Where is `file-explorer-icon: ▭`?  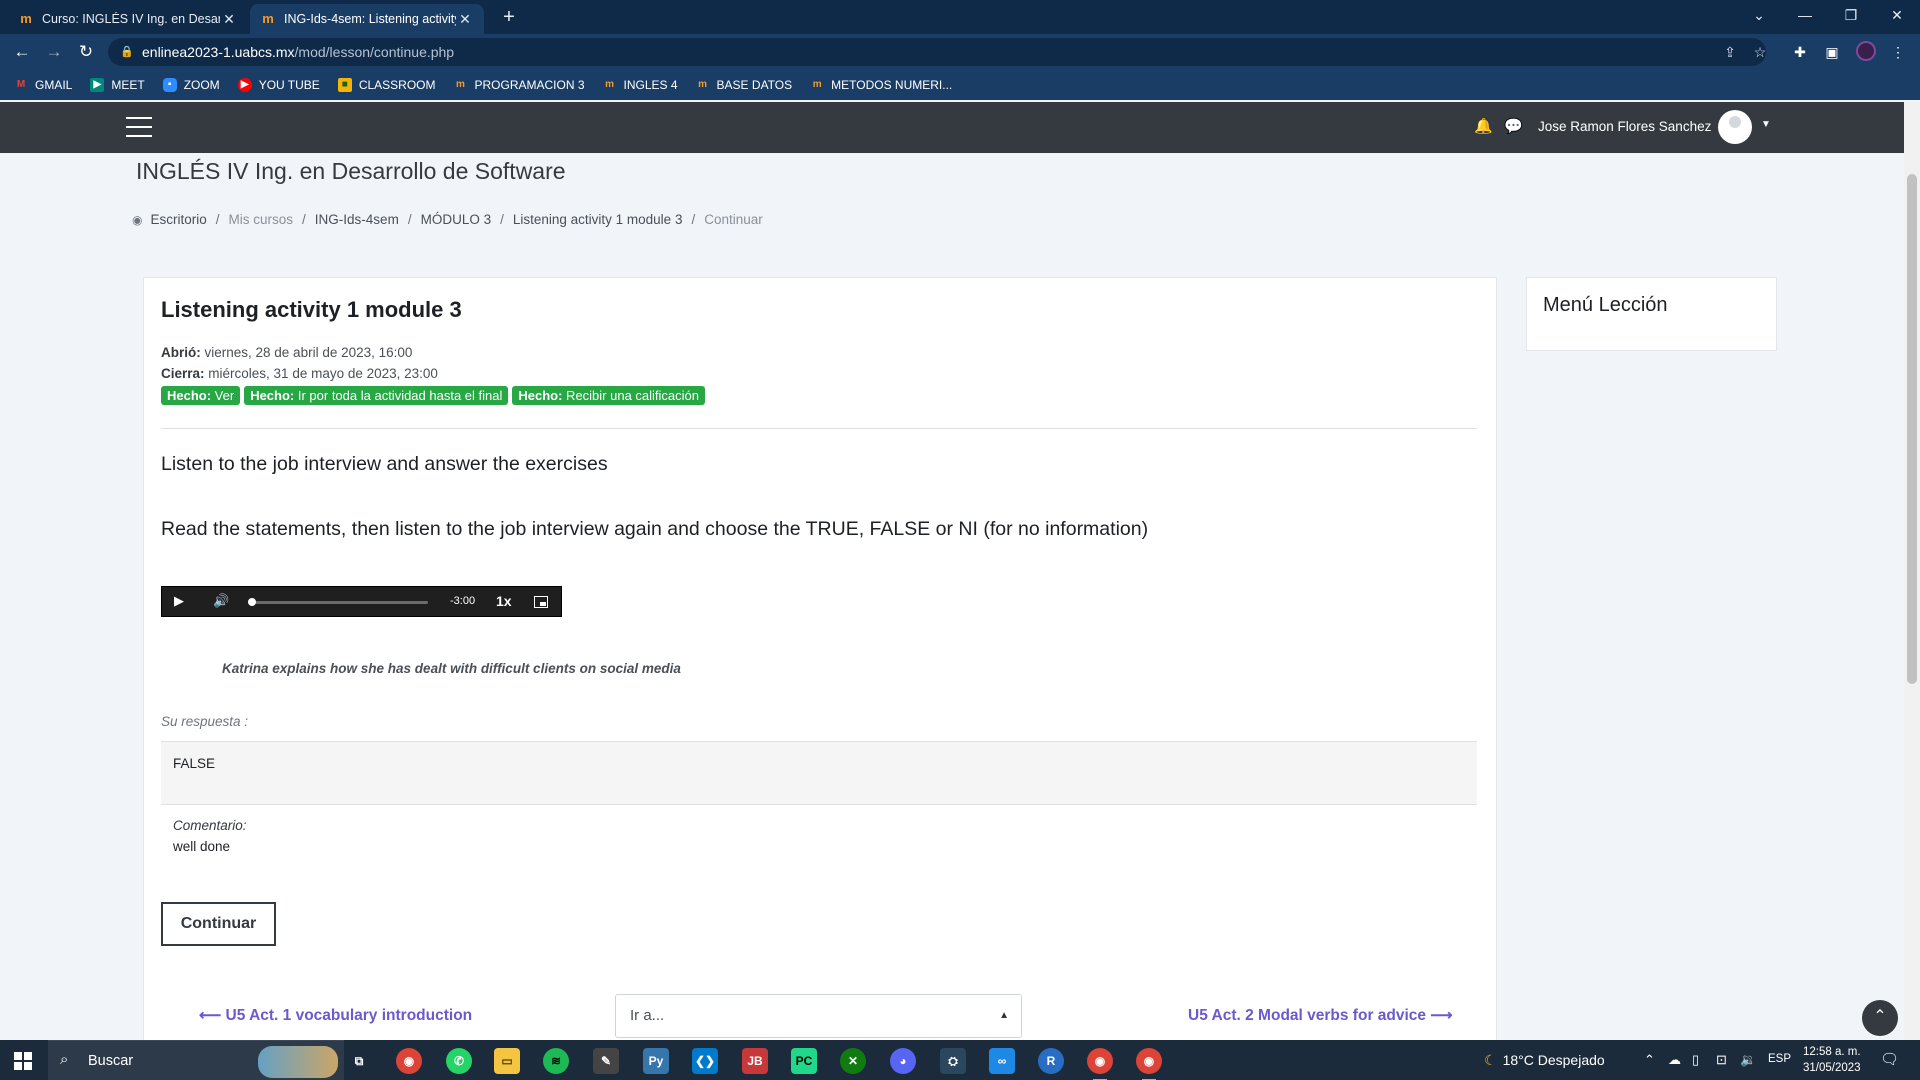
file-explorer-icon: ▭ is located at coordinates (507, 1061).